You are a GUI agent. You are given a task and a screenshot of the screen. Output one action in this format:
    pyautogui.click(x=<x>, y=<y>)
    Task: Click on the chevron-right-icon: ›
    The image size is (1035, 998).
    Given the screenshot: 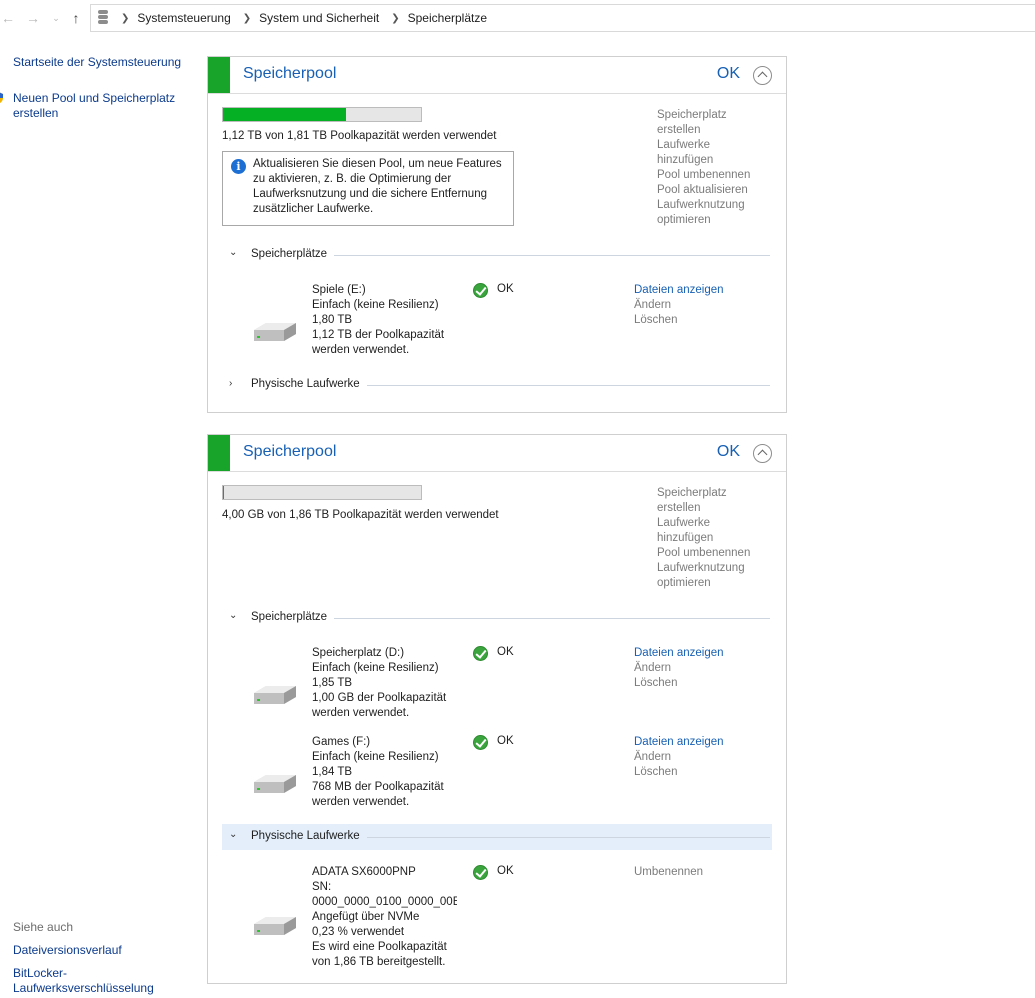 What is the action you would take?
    pyautogui.click(x=230, y=383)
    